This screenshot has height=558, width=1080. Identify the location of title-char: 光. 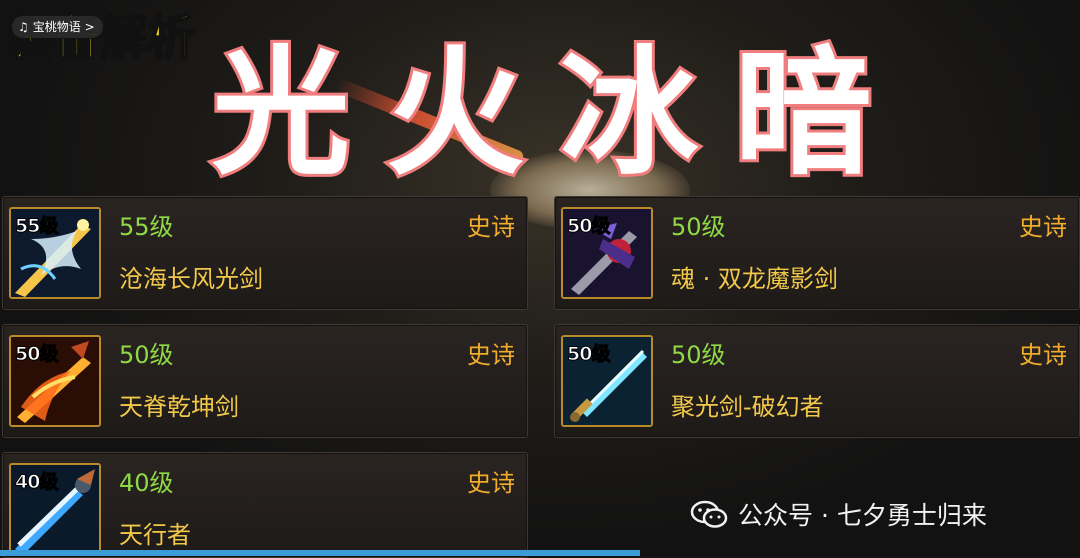
(281, 113).